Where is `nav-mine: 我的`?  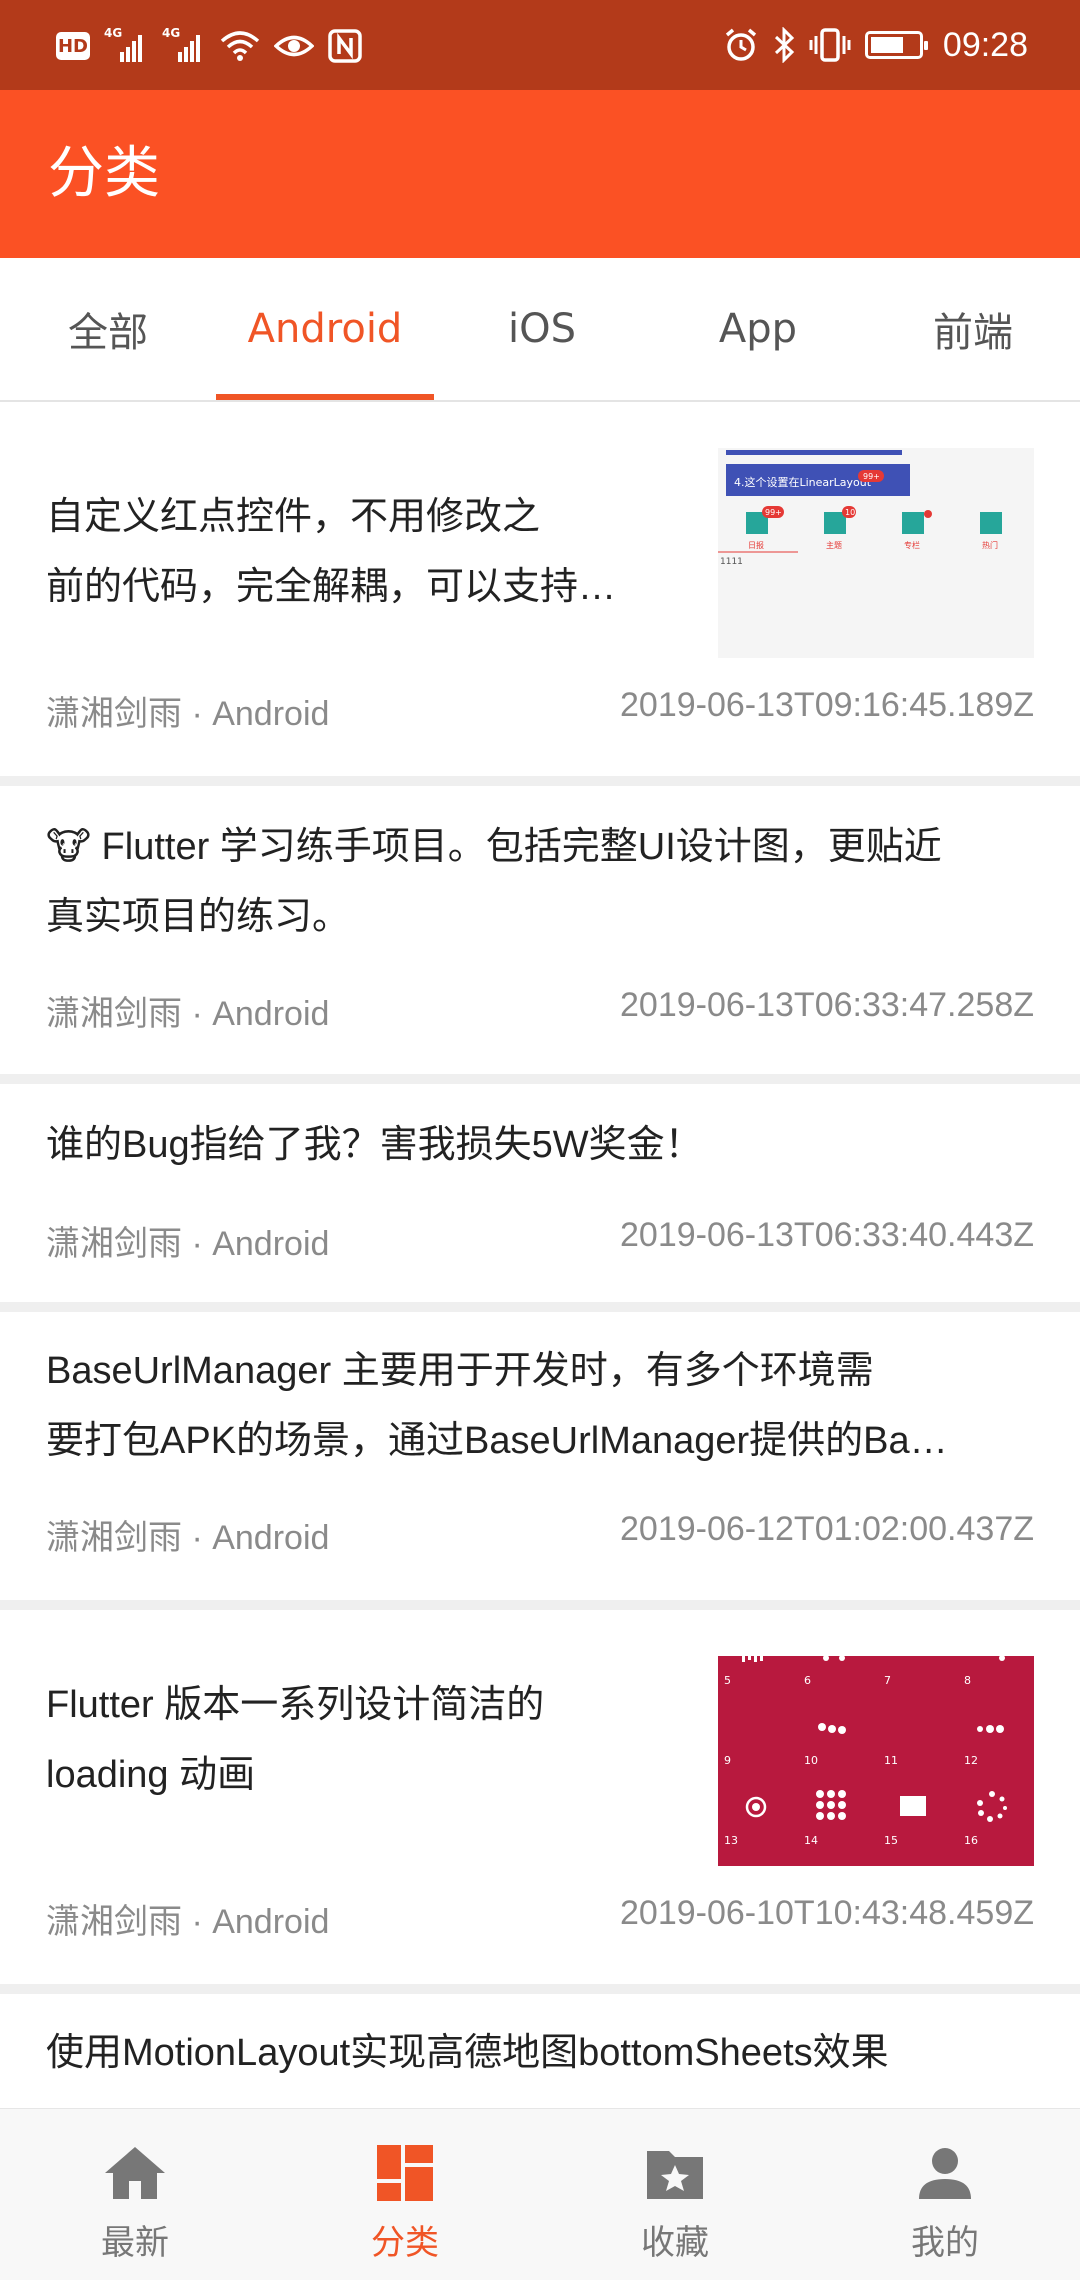
nav-mine: 我的 is located at coordinates (945, 2194).